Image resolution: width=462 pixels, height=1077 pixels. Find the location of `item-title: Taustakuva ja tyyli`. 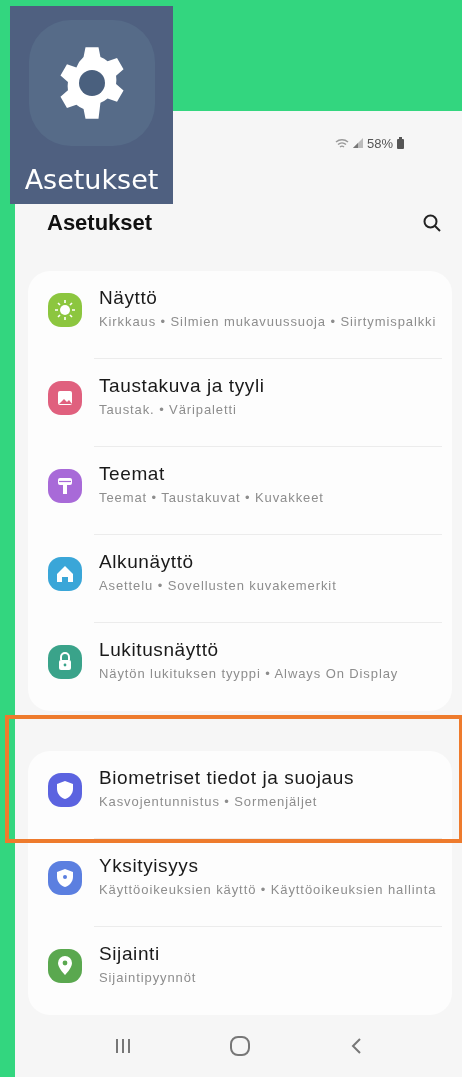

item-title: Taustakuva ja tyyli is located at coordinates (182, 386).